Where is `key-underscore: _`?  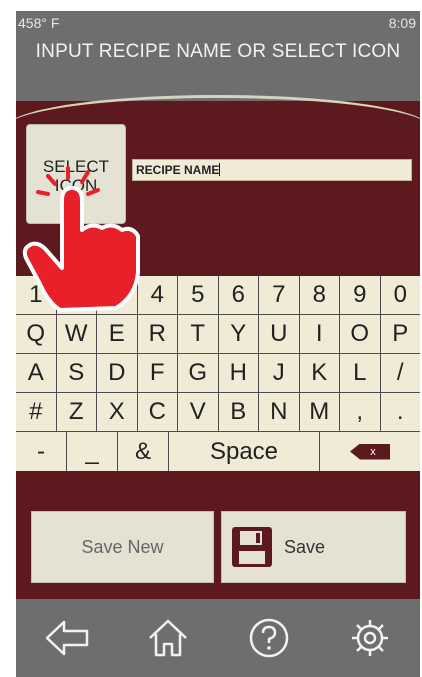 key-underscore: _ is located at coordinates (92, 451).